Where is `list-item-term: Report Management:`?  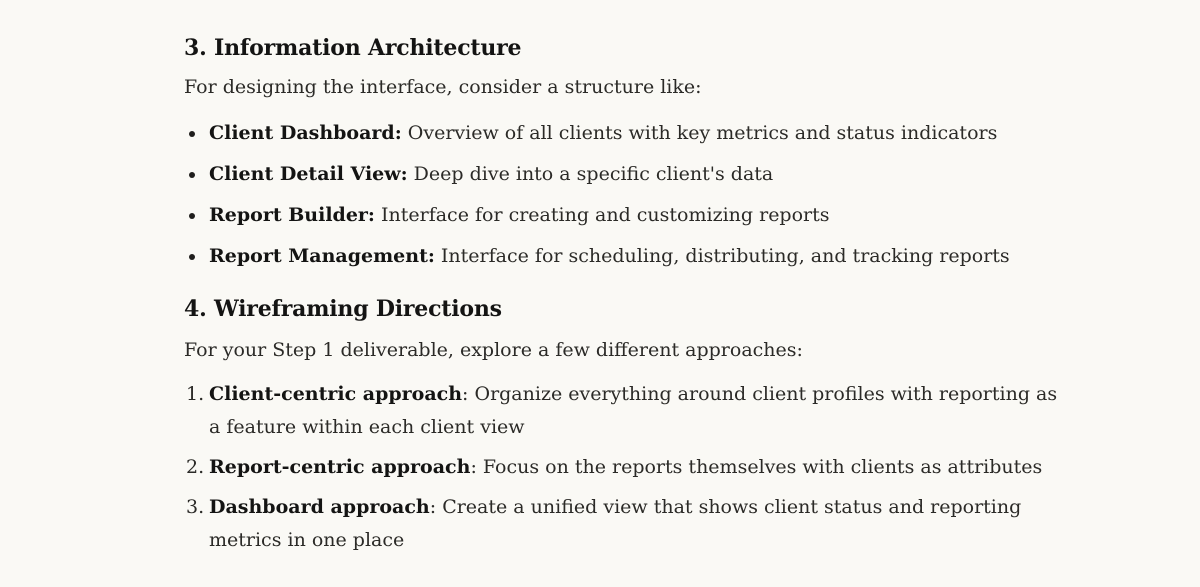
list-item-term: Report Management: is located at coordinates (322, 256).